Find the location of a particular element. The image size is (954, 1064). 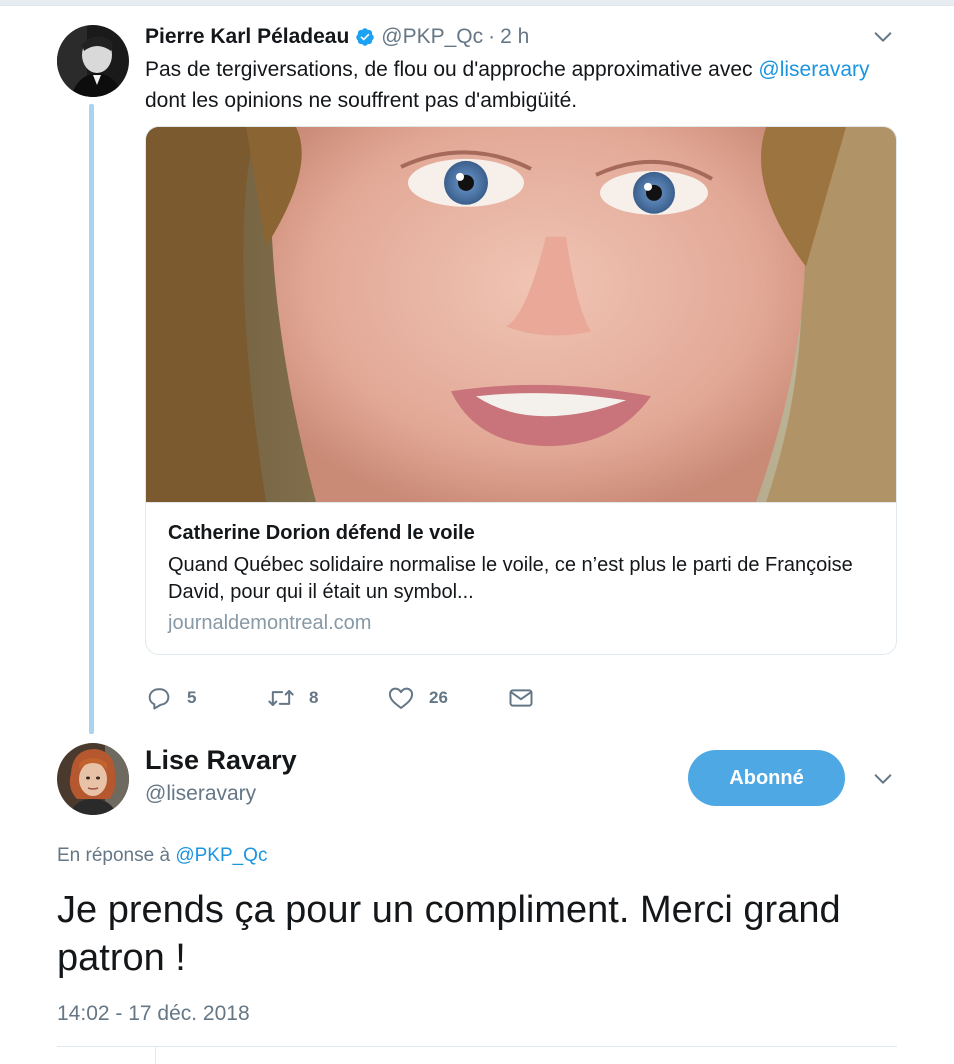

reply-button: 5 is located at coordinates (170, 698).